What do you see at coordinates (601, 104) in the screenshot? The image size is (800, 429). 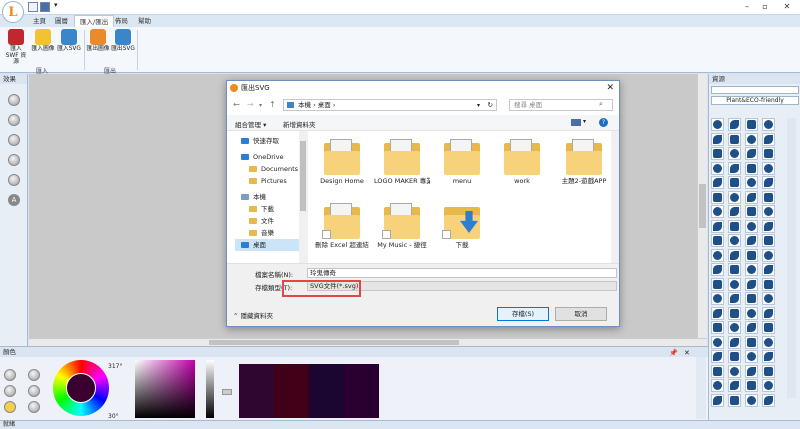 I see `search-icon: ⌕` at bounding box center [601, 104].